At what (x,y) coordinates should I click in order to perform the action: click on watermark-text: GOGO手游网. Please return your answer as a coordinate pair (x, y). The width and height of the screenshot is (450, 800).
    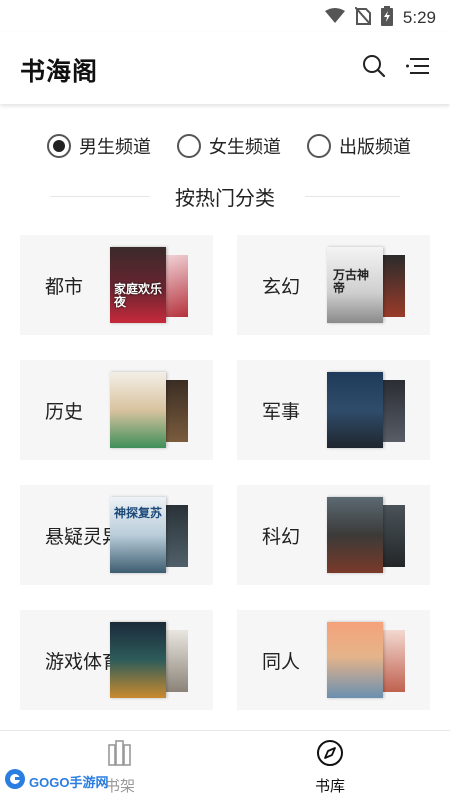
    Looking at the image, I should click on (69, 782).